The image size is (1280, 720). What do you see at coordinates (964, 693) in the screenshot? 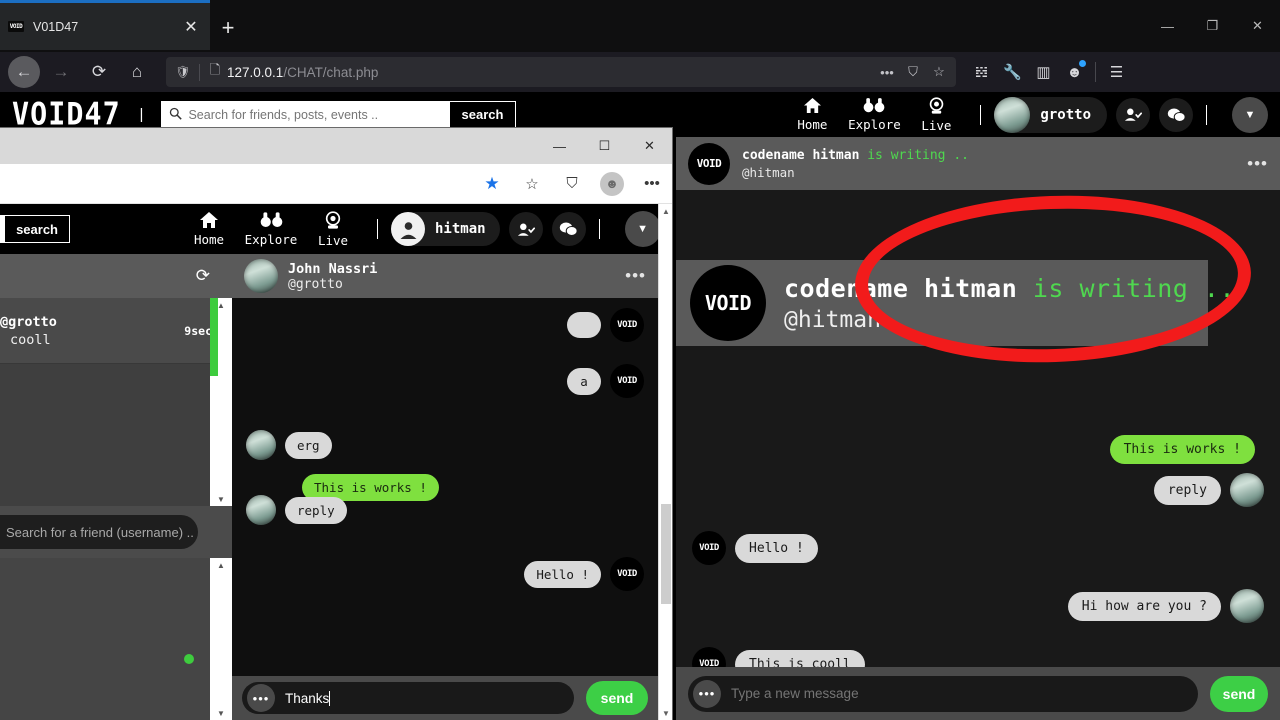
I see `message-input` at bounding box center [964, 693].